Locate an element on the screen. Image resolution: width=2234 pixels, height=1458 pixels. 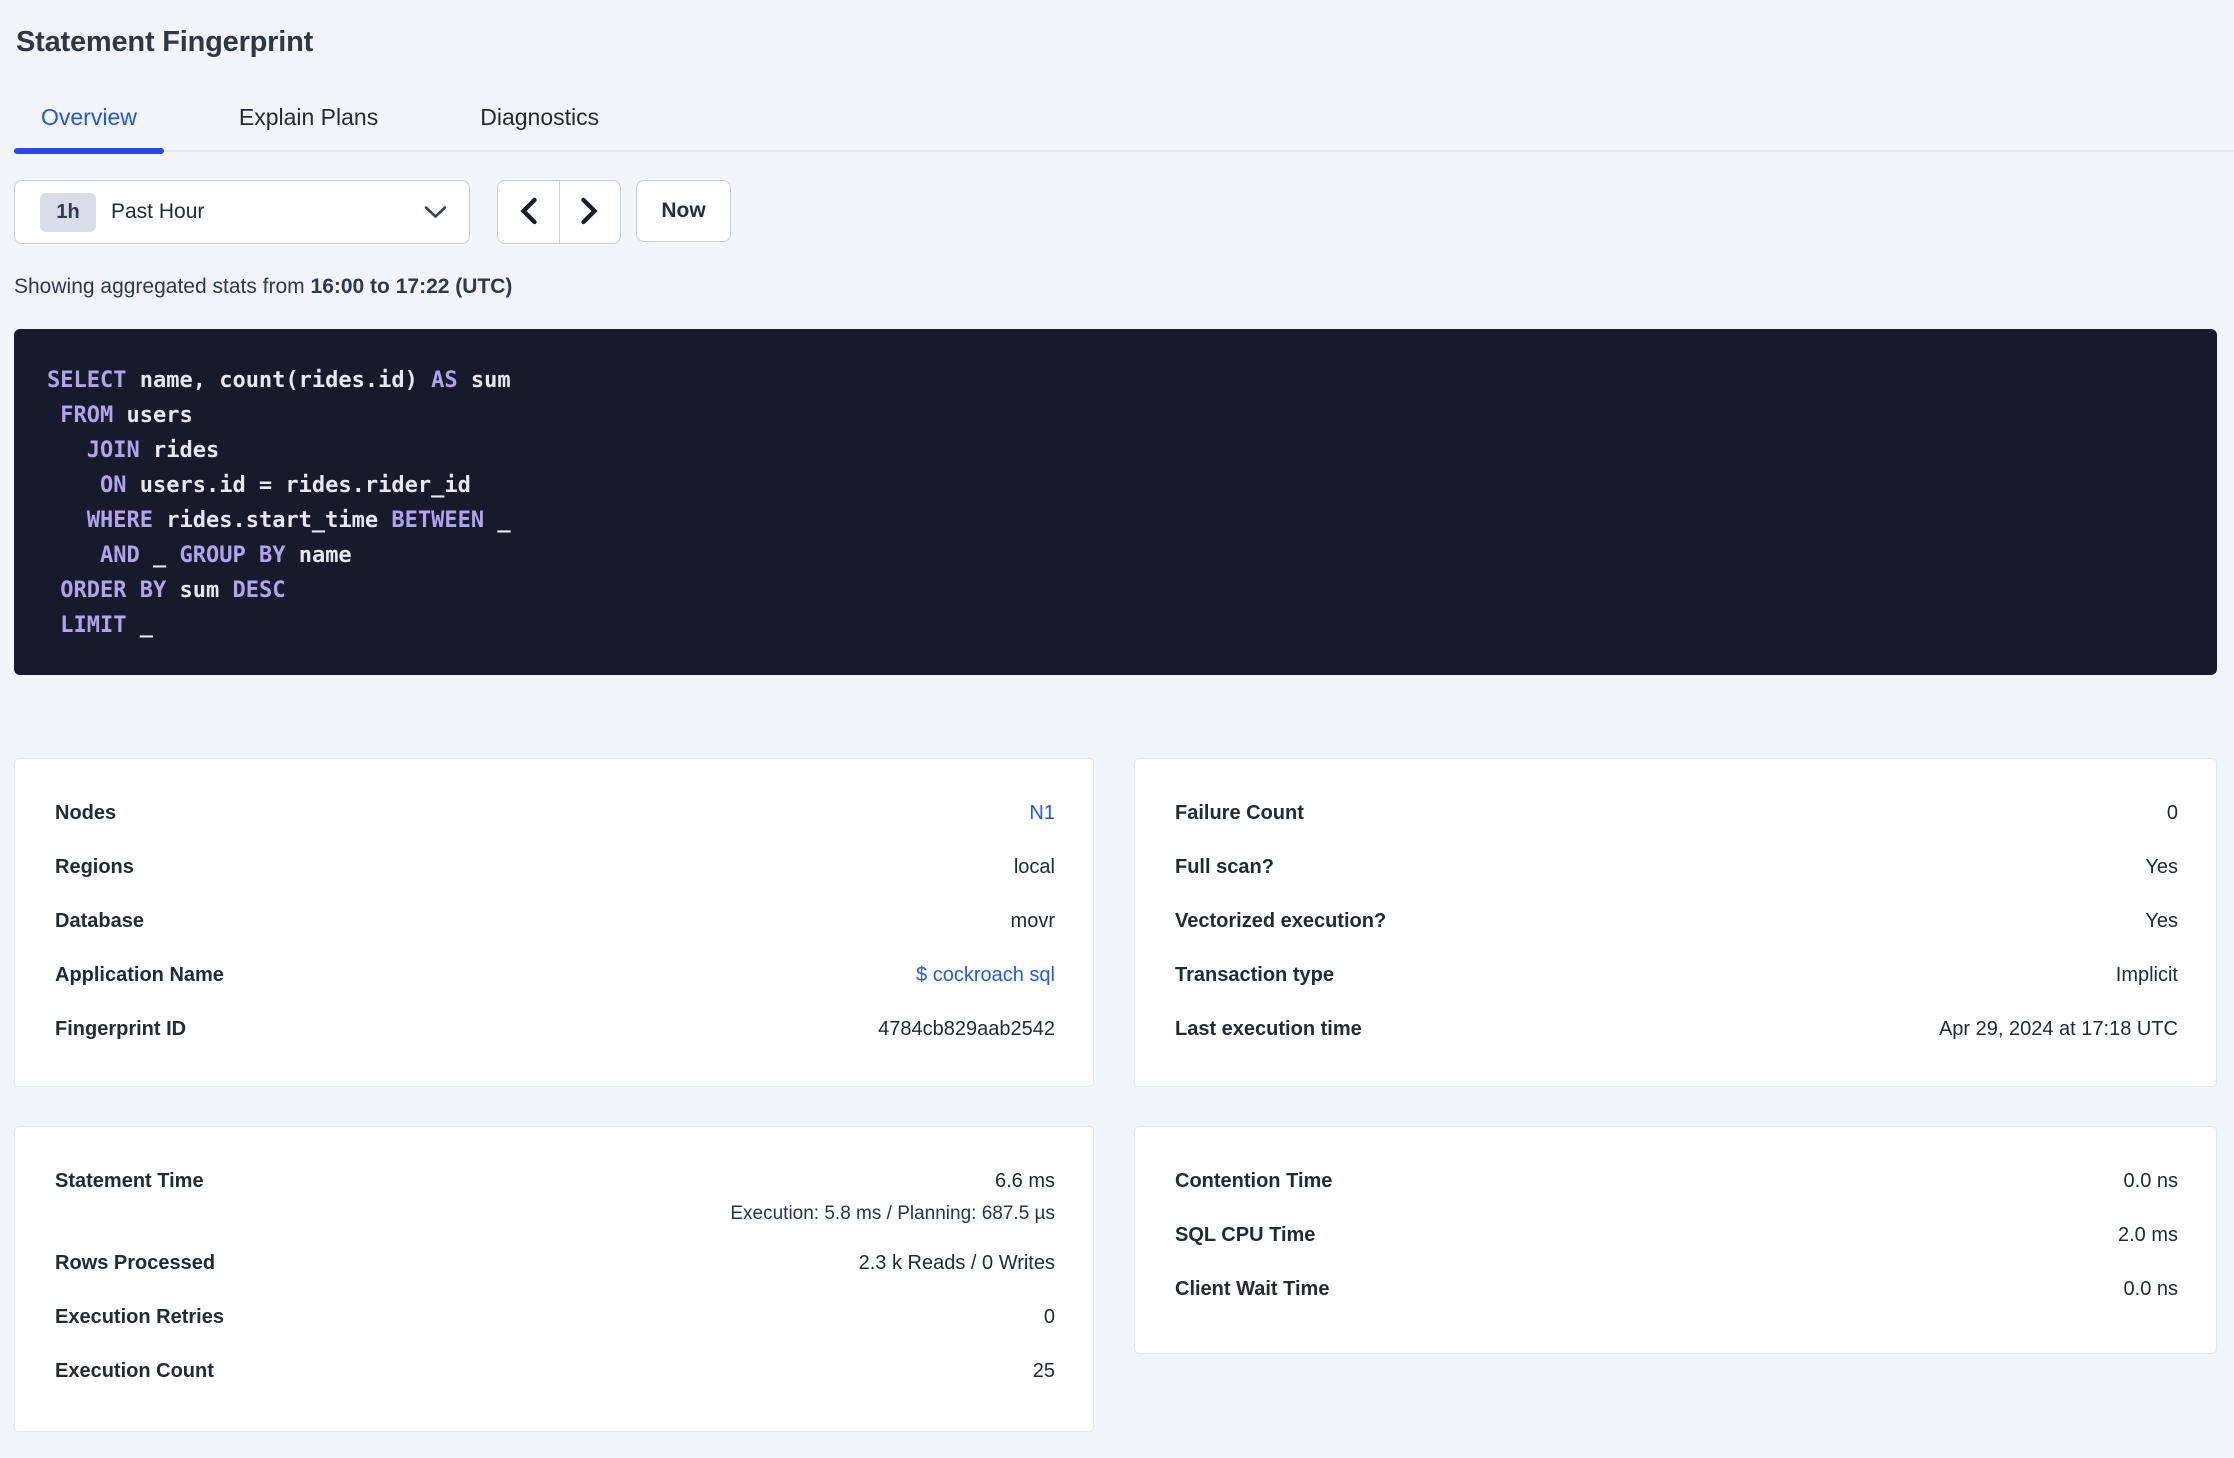
stat-row-database: Database movr is located at coordinates (555, 921).